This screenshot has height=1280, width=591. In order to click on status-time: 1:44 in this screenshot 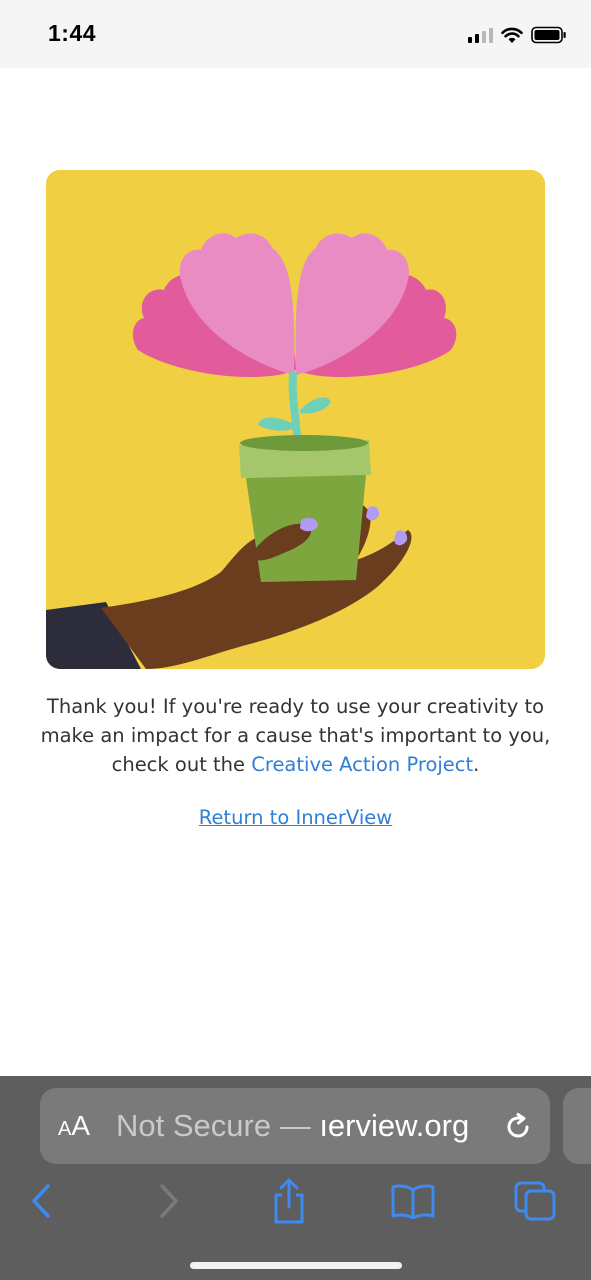, I will do `click(72, 33)`.